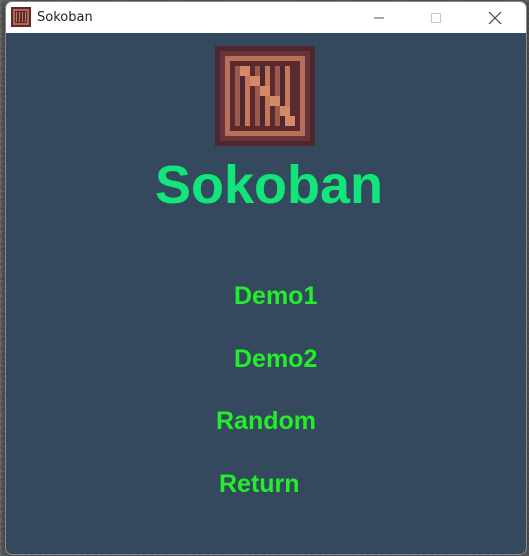 The width and height of the screenshot is (529, 556). I want to click on game-title: Sokoban, so click(269, 185).